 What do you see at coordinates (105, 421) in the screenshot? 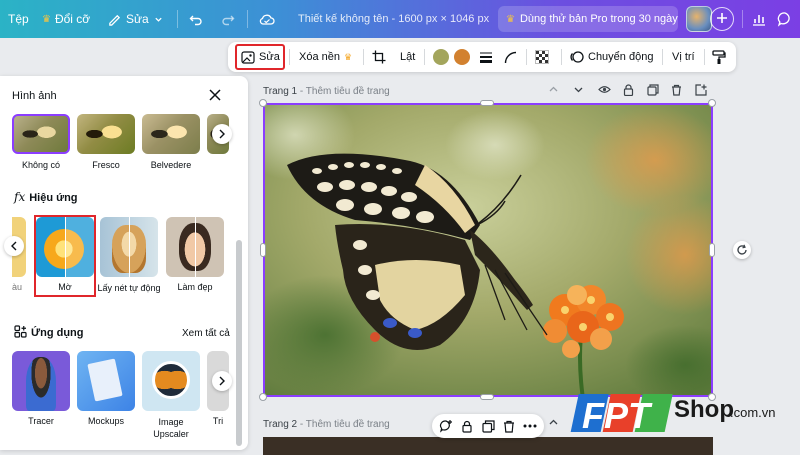
I see `app-label: Mockups` at bounding box center [105, 421].